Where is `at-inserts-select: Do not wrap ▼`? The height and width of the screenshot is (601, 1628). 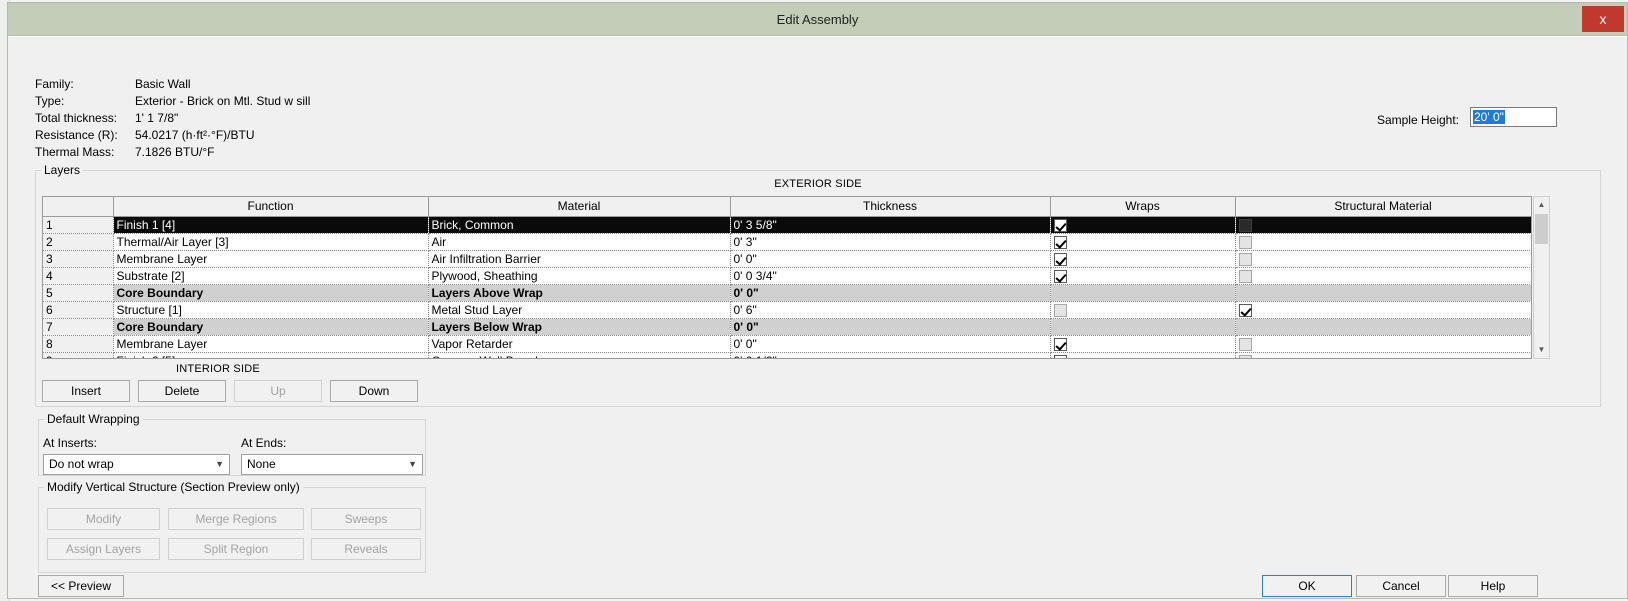 at-inserts-select: Do not wrap ▼ is located at coordinates (136, 464).